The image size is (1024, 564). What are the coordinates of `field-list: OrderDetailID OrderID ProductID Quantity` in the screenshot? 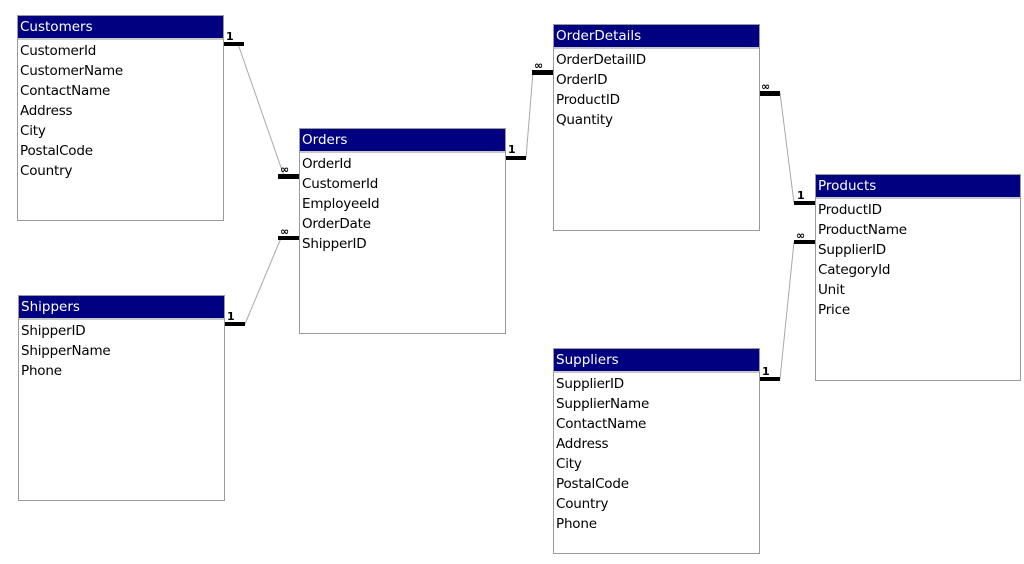 It's located at (656, 89).